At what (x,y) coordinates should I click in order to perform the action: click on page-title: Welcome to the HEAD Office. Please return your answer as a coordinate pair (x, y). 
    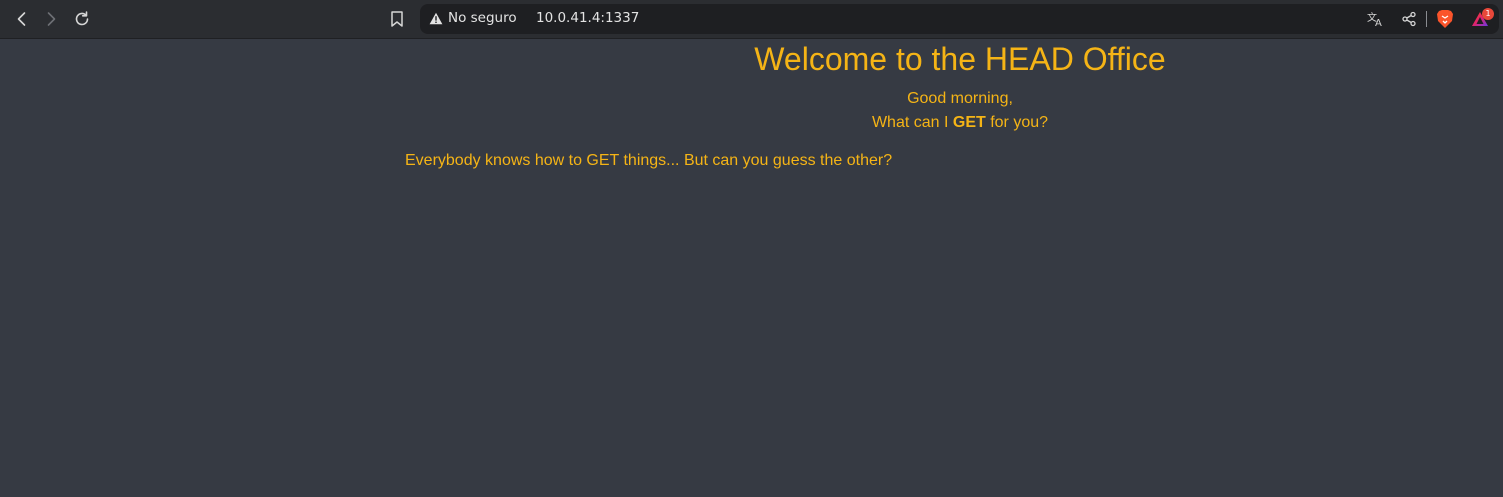
    Looking at the image, I should click on (960, 59).